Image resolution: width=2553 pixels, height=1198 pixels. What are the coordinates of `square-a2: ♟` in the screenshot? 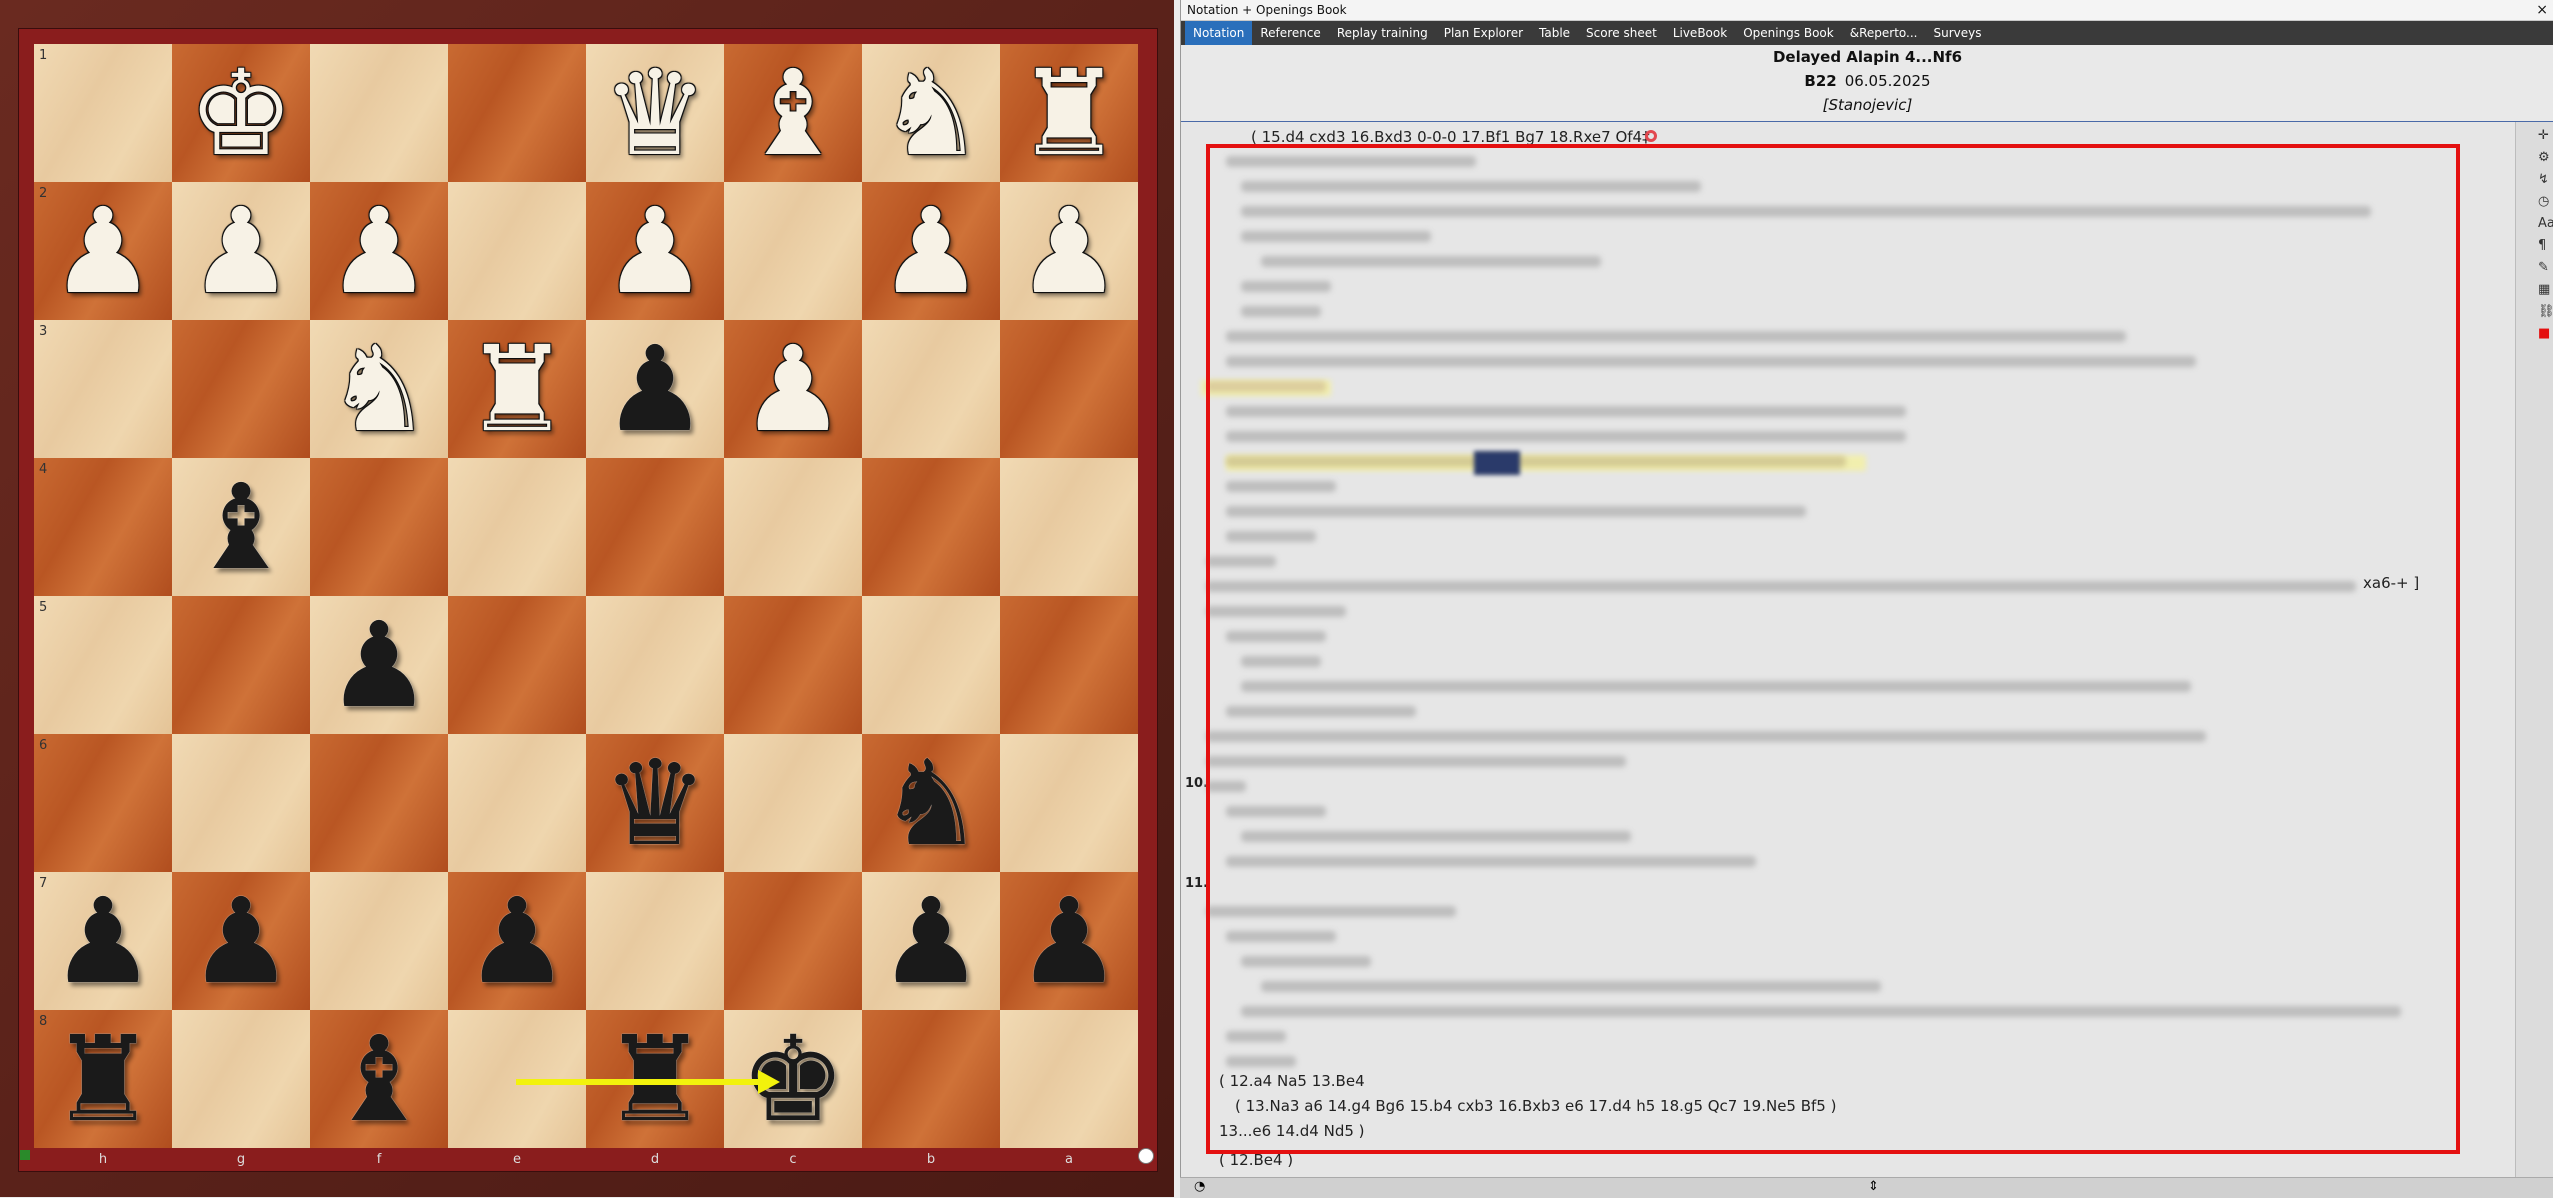 It's located at (1069, 251).